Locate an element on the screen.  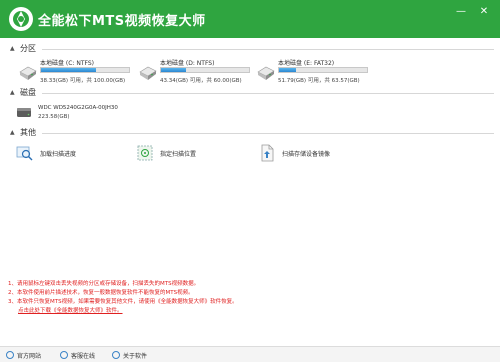
note-line: 1、请用鼠标左键双击丢失视频的分区或存储设备，扫描丢失的MTS视频数据。 is located at coordinates (104, 284).